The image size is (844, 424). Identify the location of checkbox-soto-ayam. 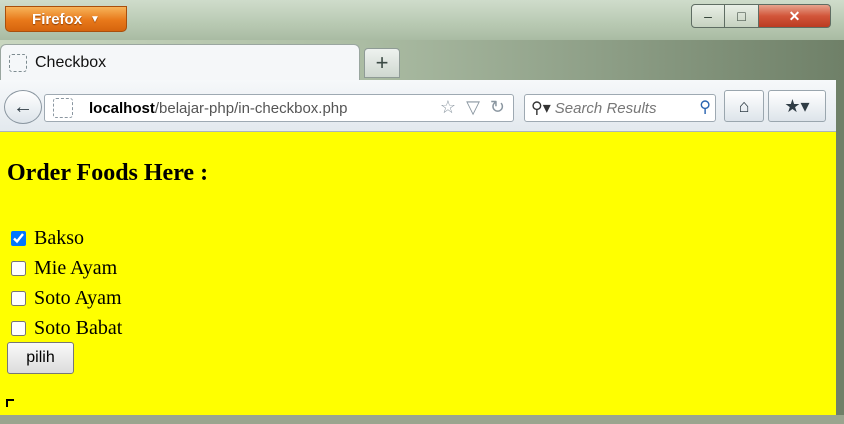
(18, 298).